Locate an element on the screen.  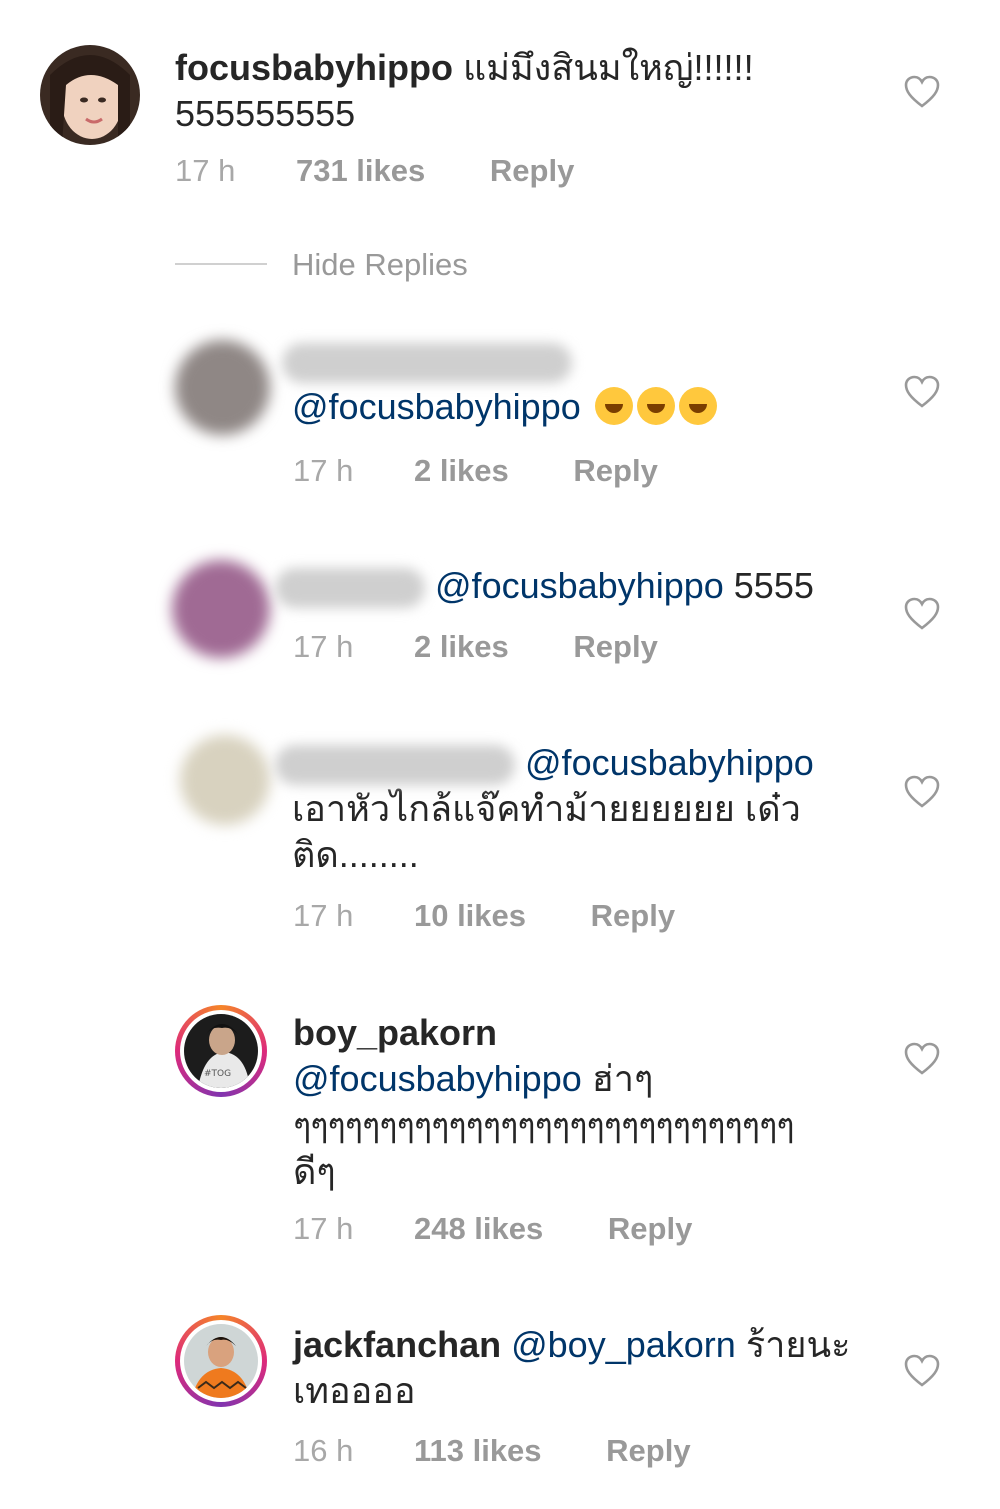
story-ring is located at coordinates (221, 1361).